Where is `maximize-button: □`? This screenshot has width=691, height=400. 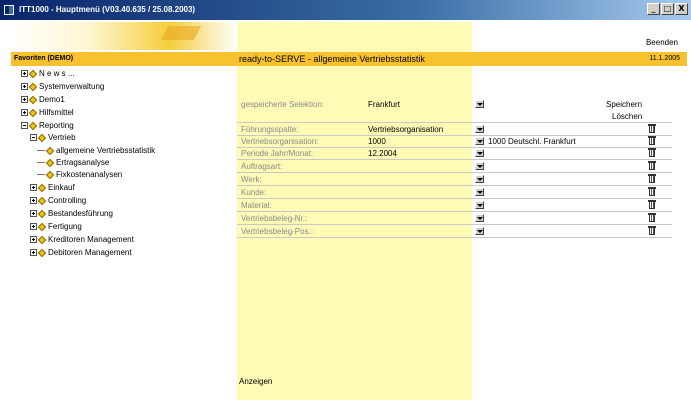 maximize-button: □ is located at coordinates (667, 9).